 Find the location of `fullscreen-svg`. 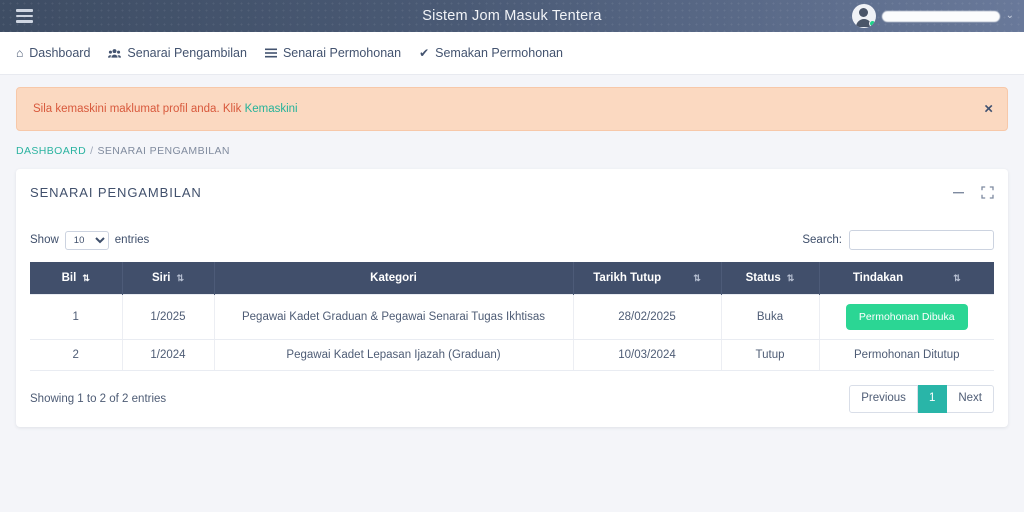

fullscreen-svg is located at coordinates (987, 192).